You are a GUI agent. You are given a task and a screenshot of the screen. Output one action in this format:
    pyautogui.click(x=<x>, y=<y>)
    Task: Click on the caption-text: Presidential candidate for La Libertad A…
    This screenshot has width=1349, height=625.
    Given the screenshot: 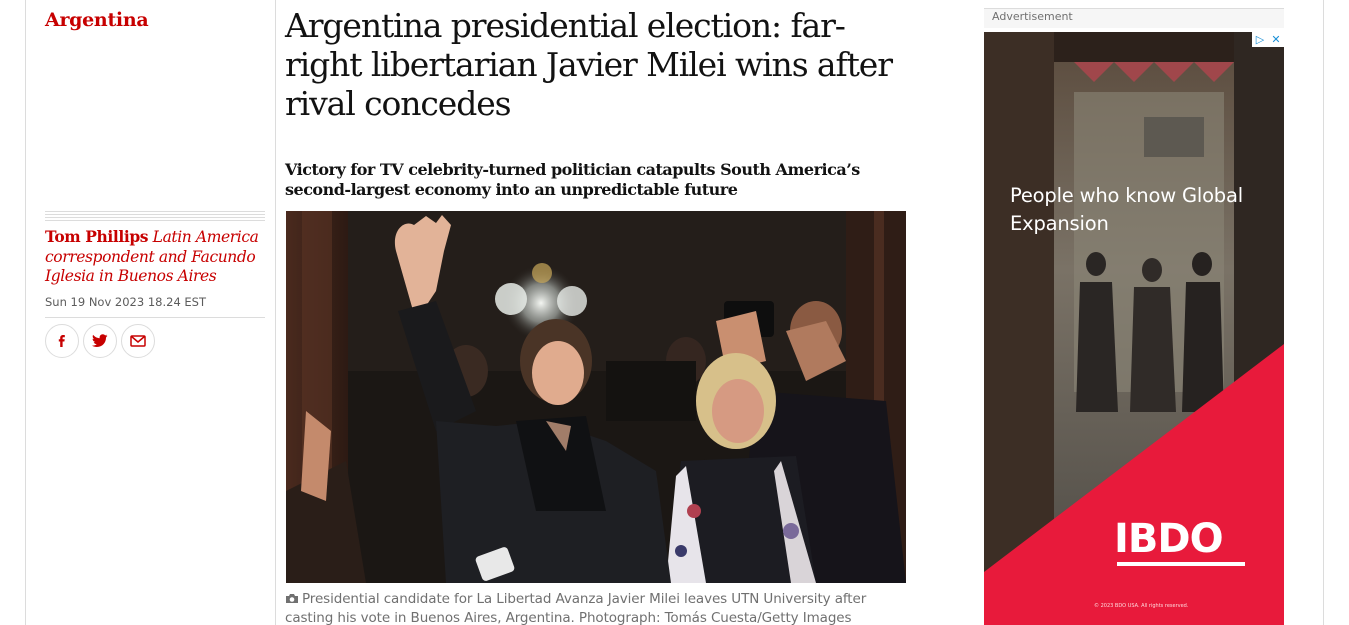 What is the action you would take?
    pyautogui.click(x=576, y=608)
    